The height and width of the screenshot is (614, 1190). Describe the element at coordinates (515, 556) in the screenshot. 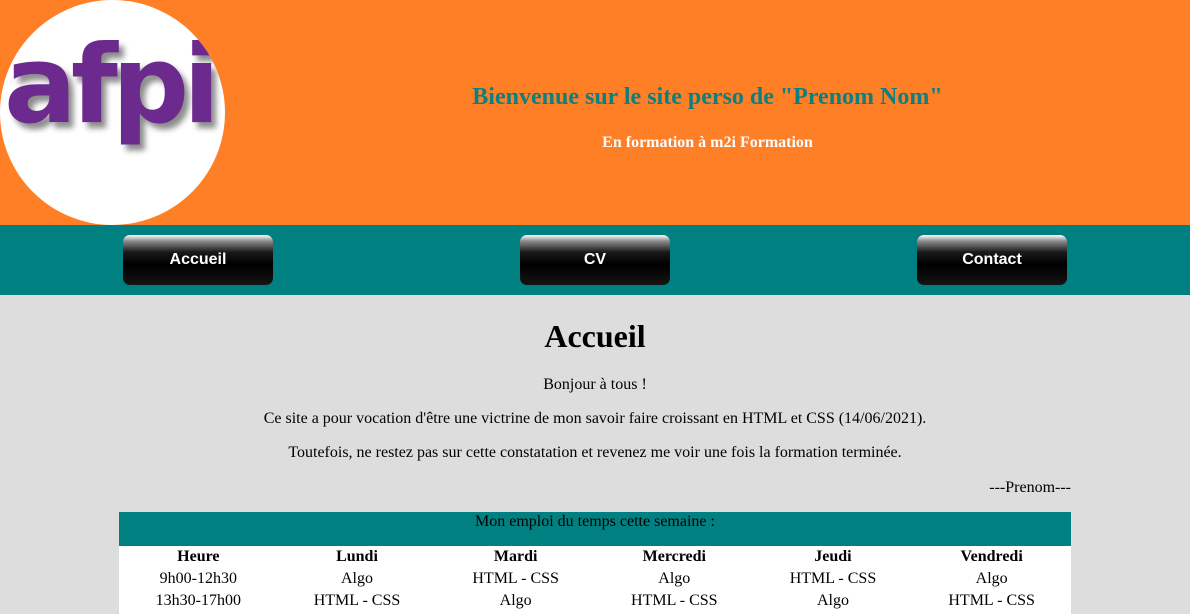

I see `header-cell: Mardi` at that location.